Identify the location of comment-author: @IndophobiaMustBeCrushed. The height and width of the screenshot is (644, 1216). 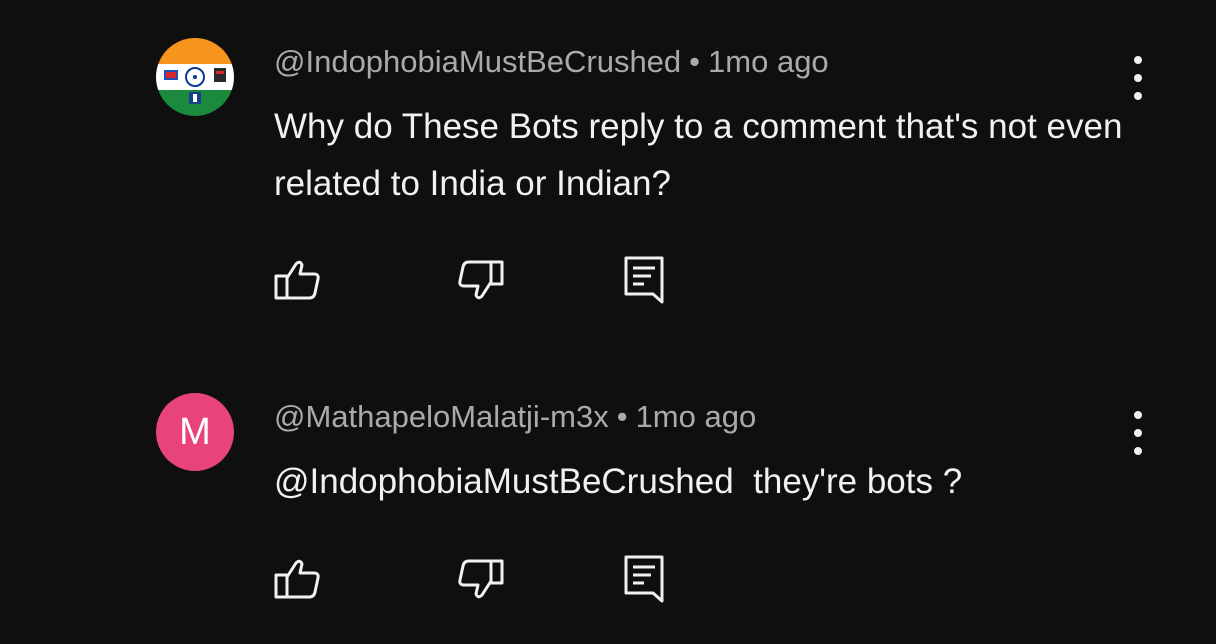
(477, 61).